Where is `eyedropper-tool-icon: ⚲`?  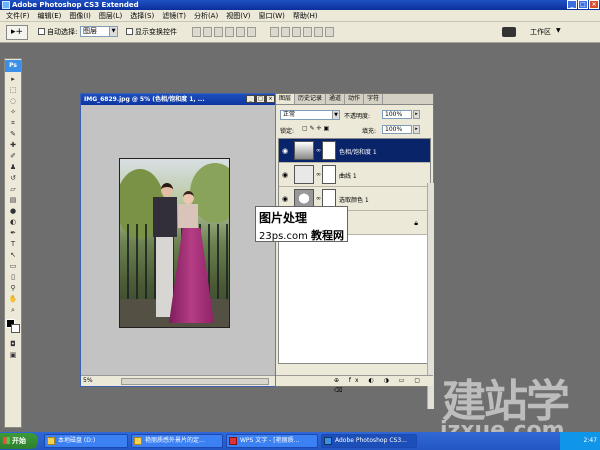 eyedropper-tool-icon: ⚲ is located at coordinates (13, 288).